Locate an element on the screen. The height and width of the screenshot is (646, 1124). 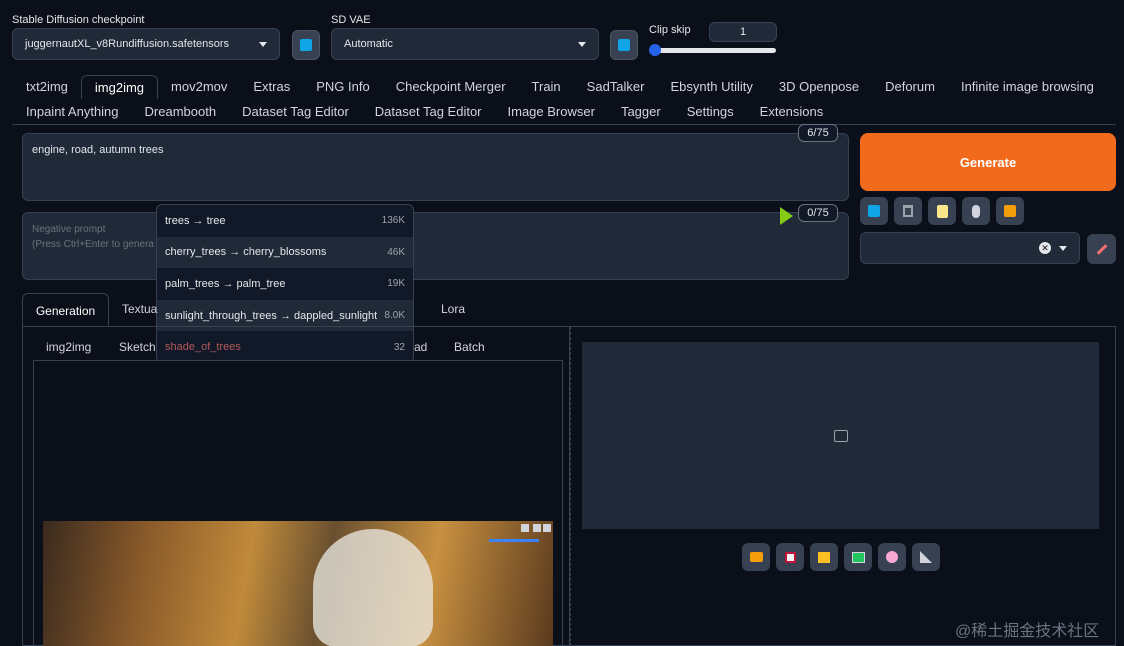
styles-dropdown: ✕ is located at coordinates (970, 248).